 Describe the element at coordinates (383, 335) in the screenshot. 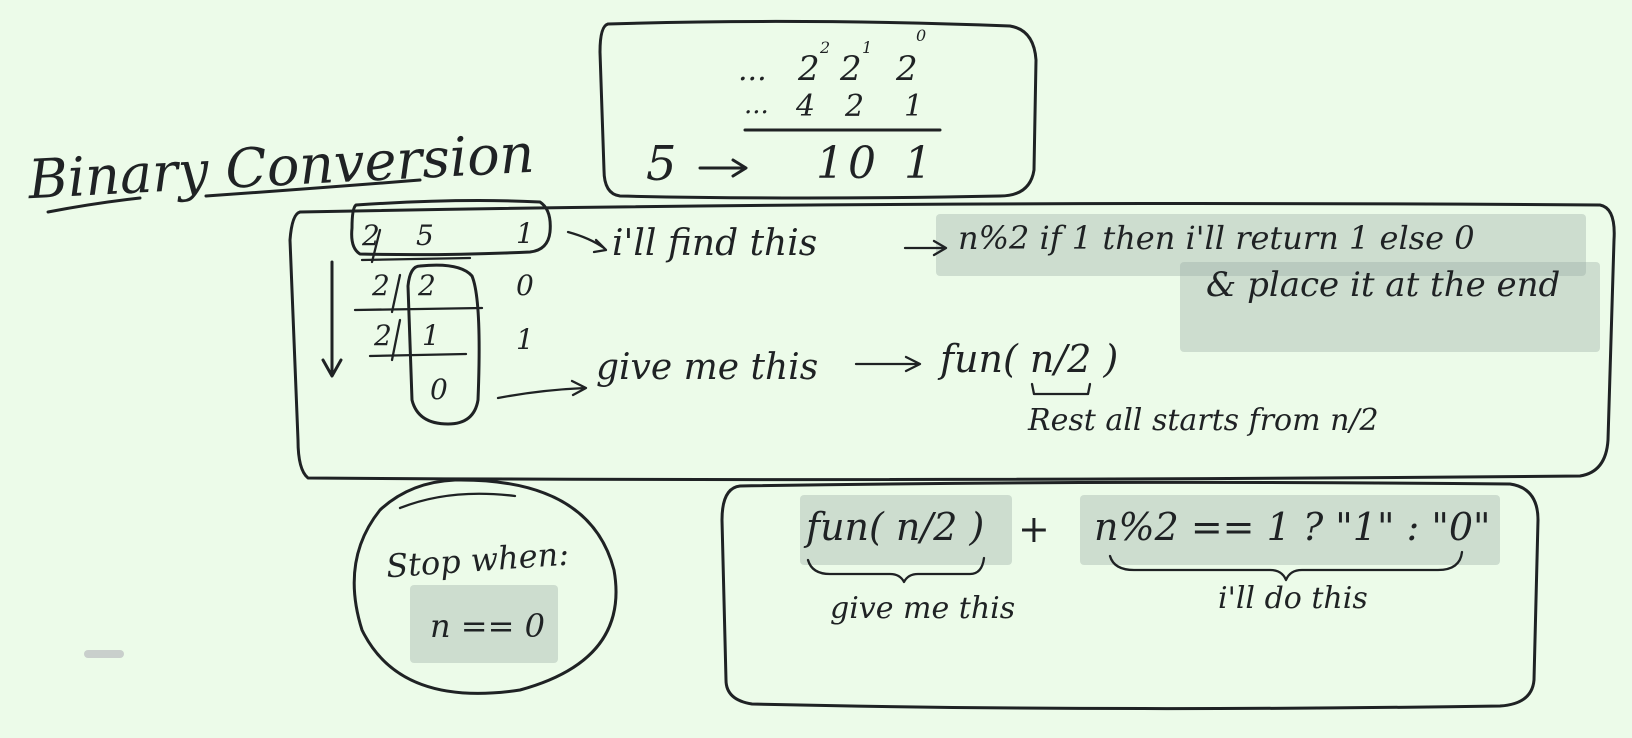

I see `row3-divisor: 2` at that location.